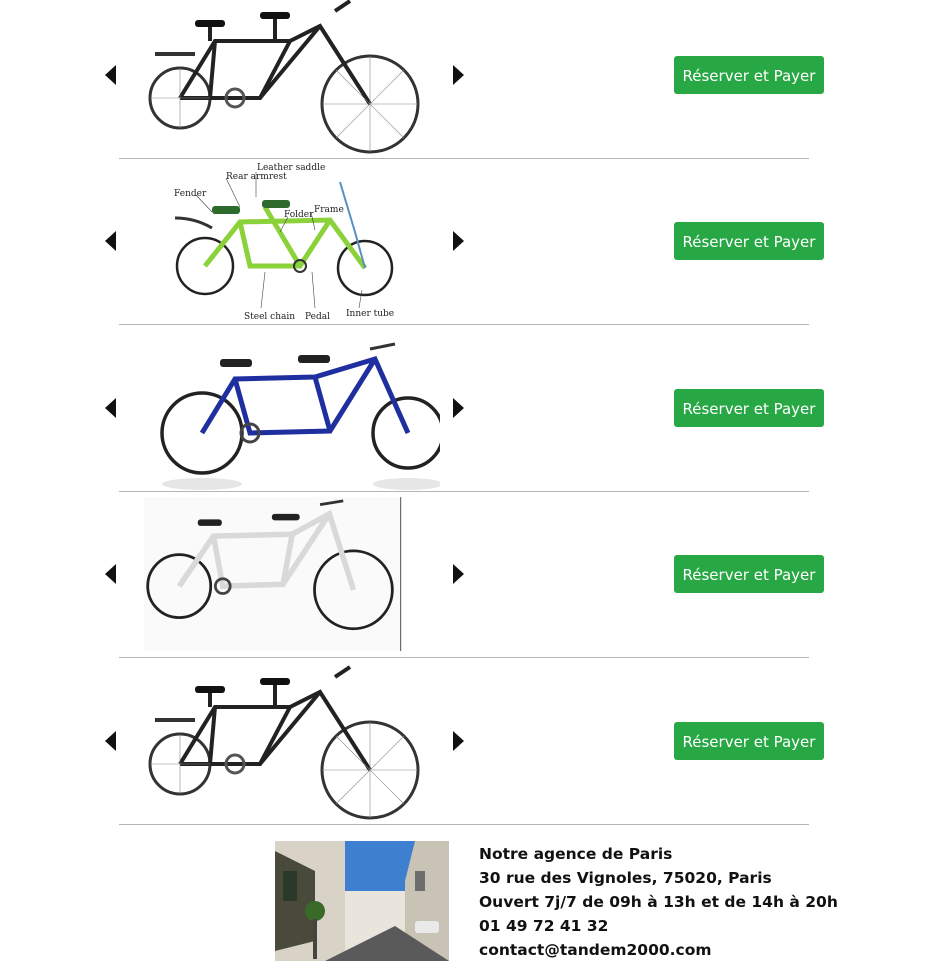 Image resolution: width=928 pixels, height=977 pixels. Describe the element at coordinates (256, 177) in the screenshot. I see `annotation-rear-armrest: Rear armrest` at that location.